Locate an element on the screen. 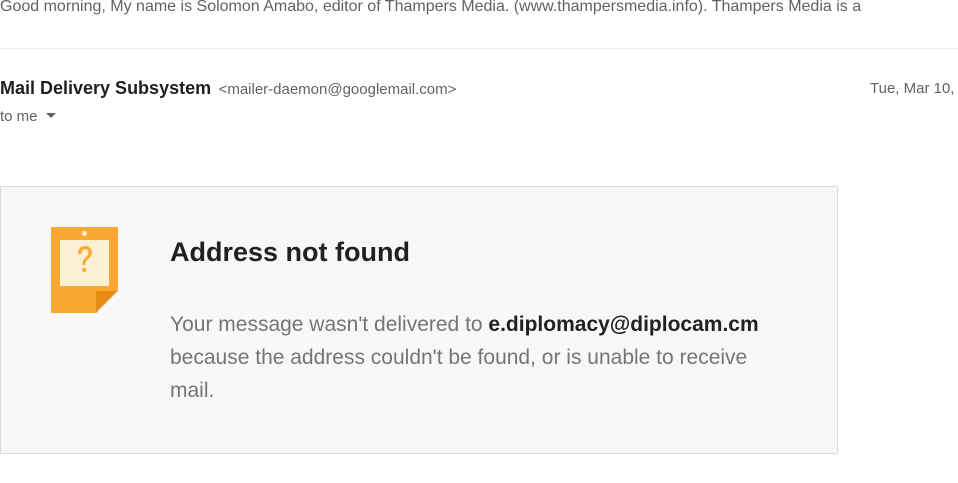 The height and width of the screenshot is (483, 958). caret-down-icon is located at coordinates (50, 115).